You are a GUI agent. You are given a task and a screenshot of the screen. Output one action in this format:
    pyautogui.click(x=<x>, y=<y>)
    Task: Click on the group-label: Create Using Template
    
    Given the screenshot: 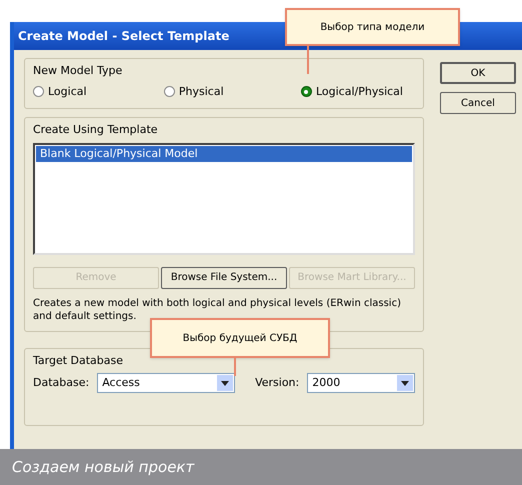 What is the action you would take?
    pyautogui.click(x=96, y=130)
    